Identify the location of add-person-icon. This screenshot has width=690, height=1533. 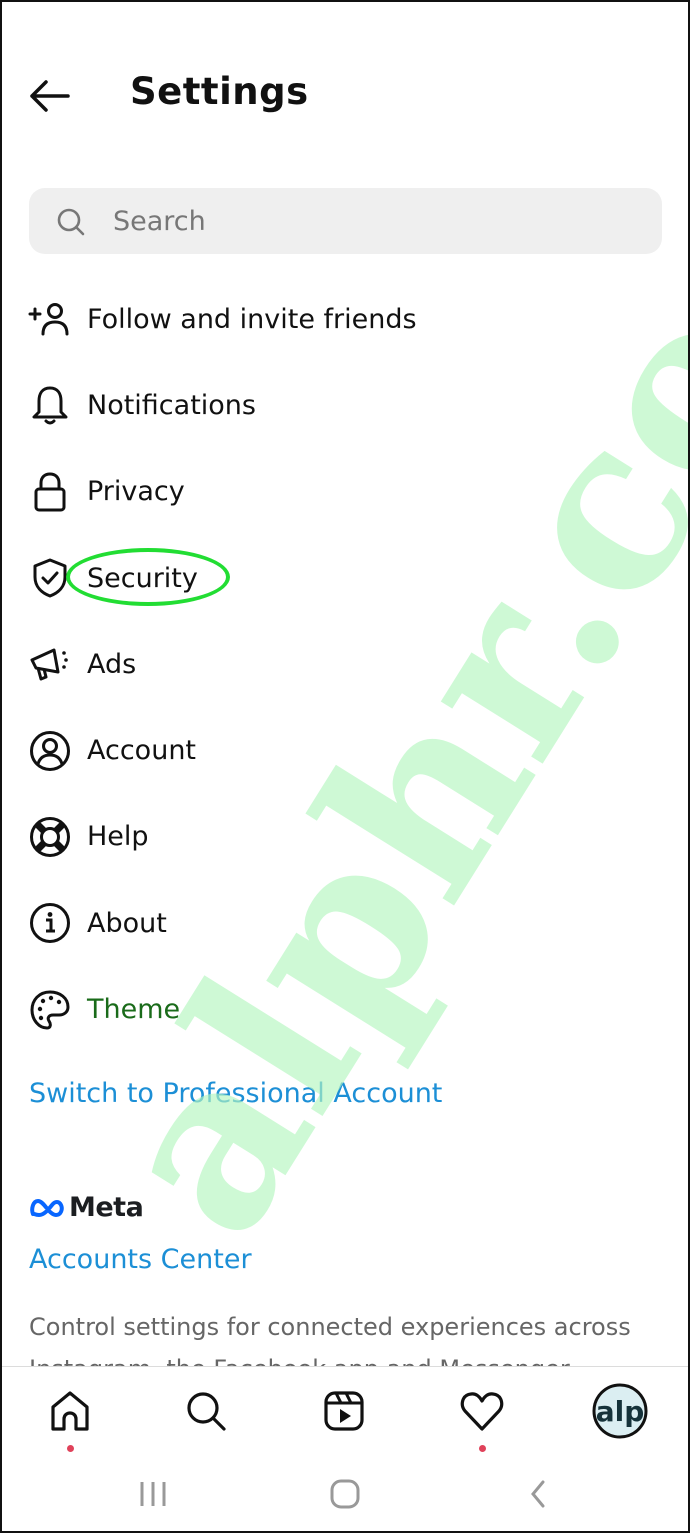
(50, 319).